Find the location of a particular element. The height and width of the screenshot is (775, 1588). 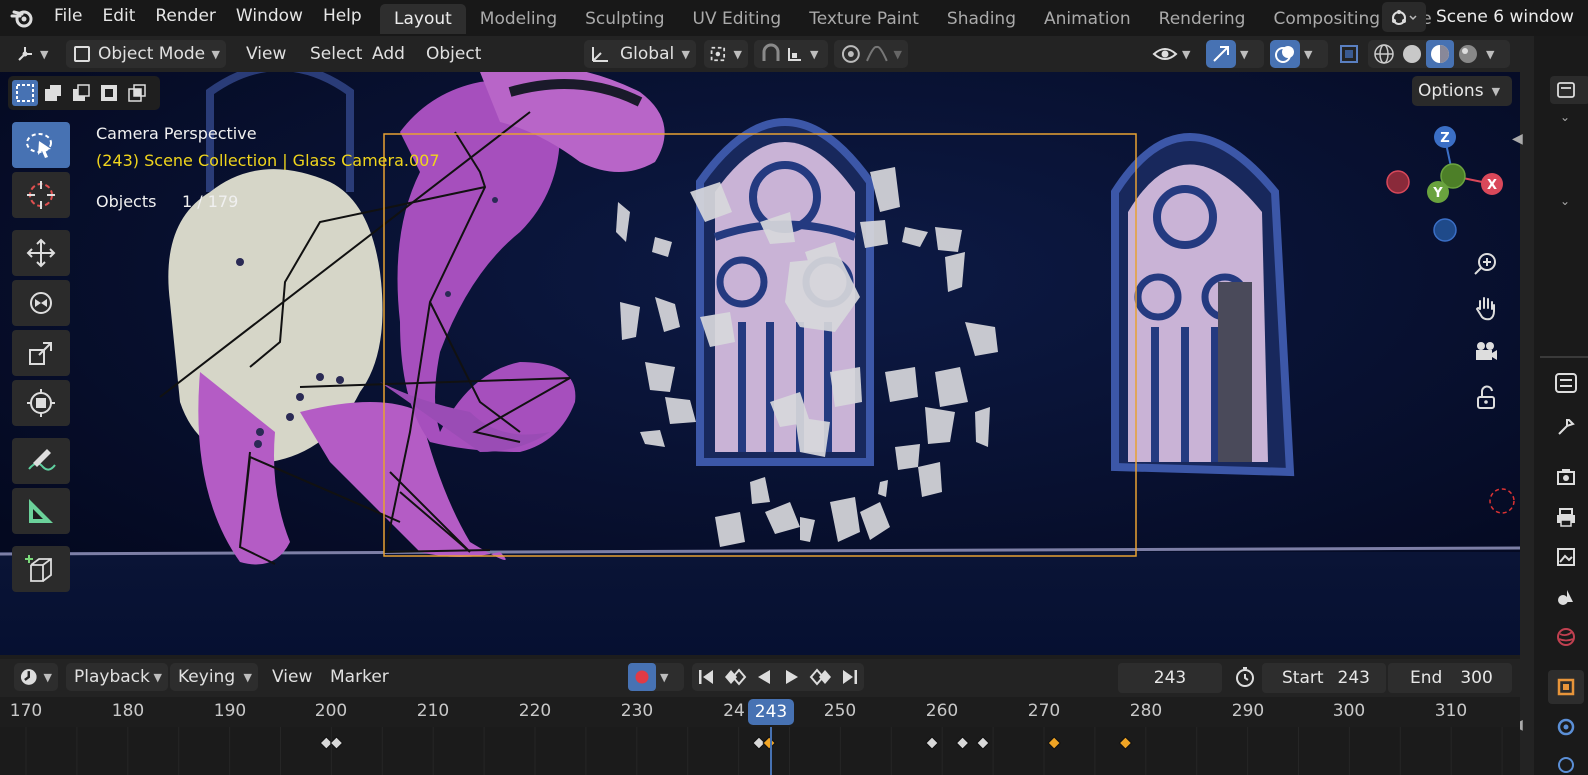

tab-modifiers is located at coordinates (1566, 727).